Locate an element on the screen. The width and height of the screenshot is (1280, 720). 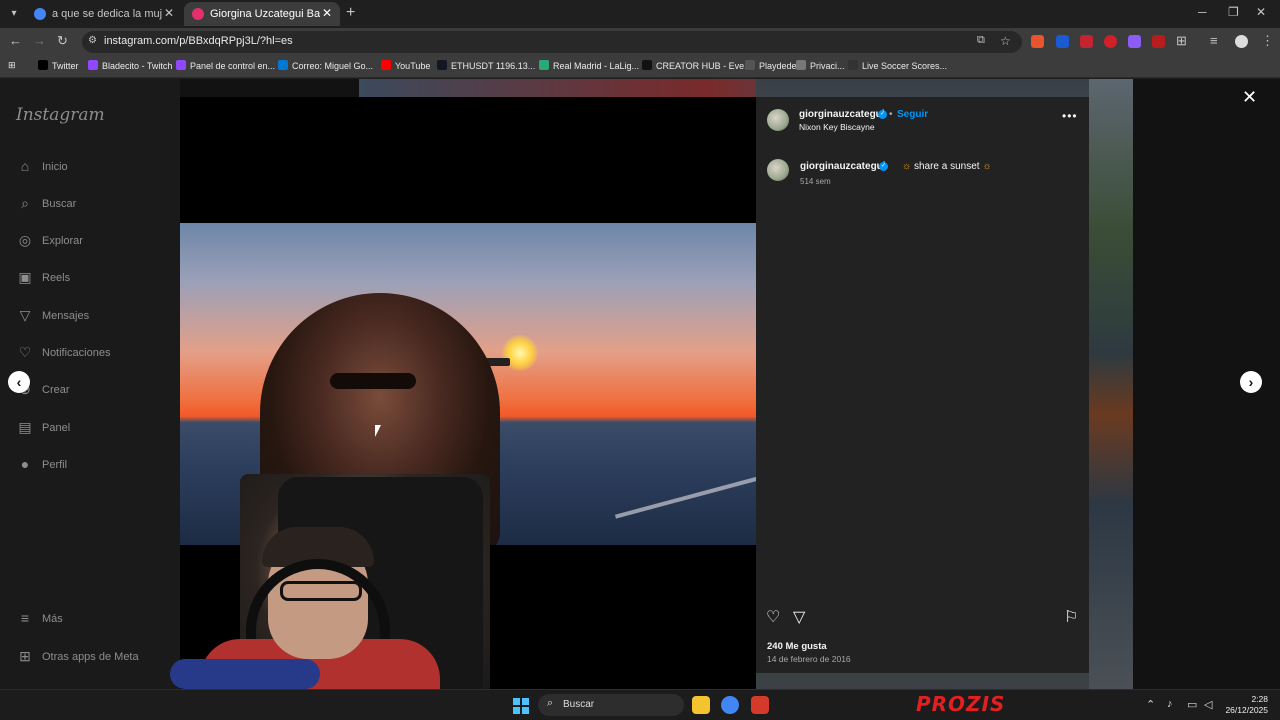
profile-avatar-icon is located at coordinates (1241, 41).